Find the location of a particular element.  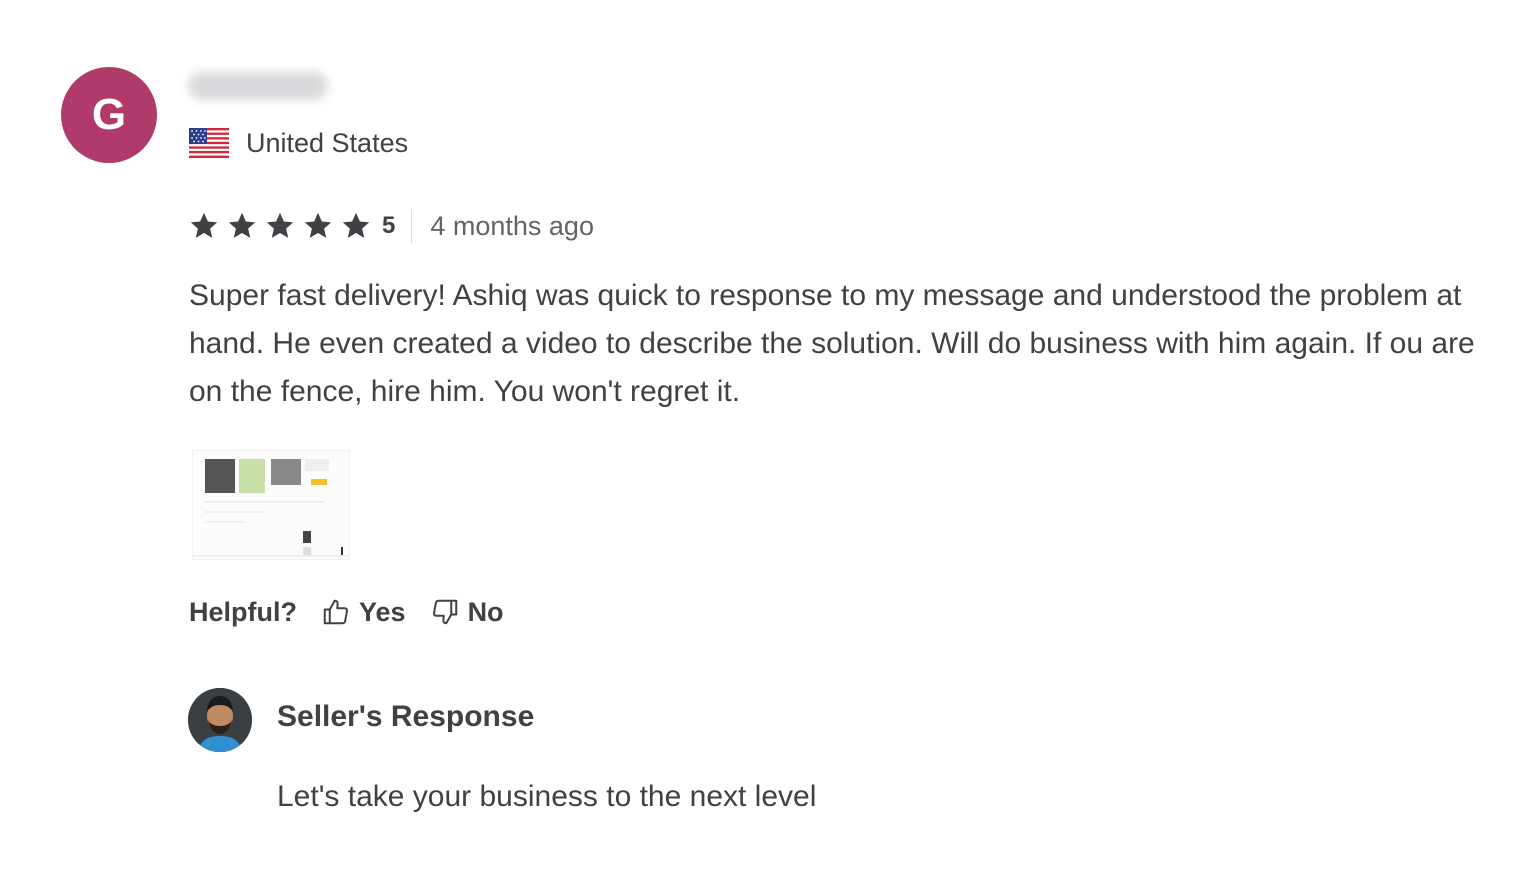

helpful-label: Helpful? is located at coordinates (243, 611).